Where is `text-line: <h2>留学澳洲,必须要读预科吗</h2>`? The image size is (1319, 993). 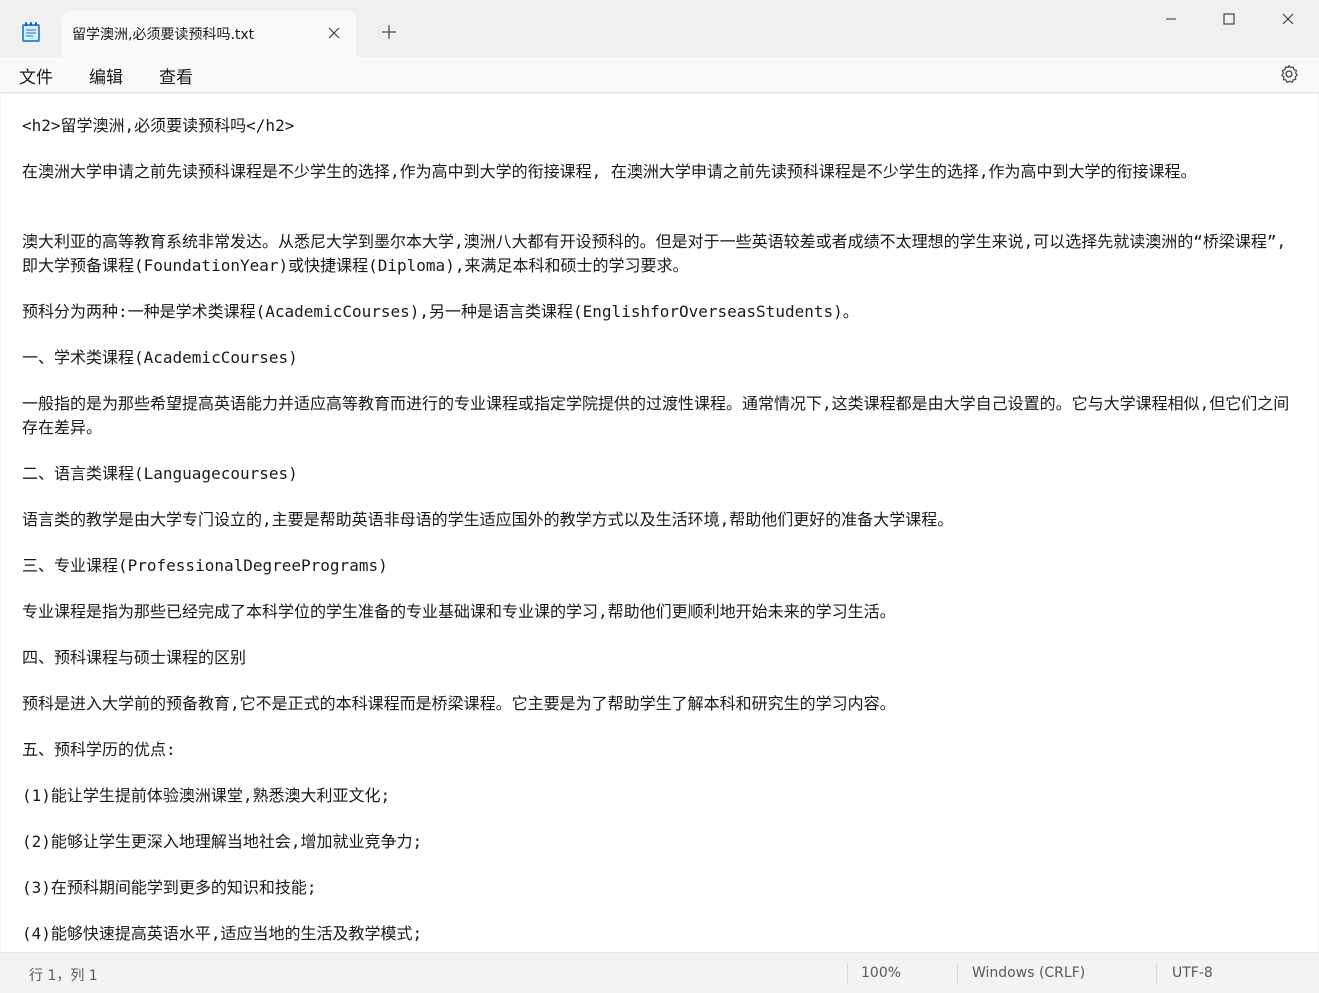
text-line: <h2>留学澳洲,必须要读预科吗</h2> is located at coordinates (158, 125).